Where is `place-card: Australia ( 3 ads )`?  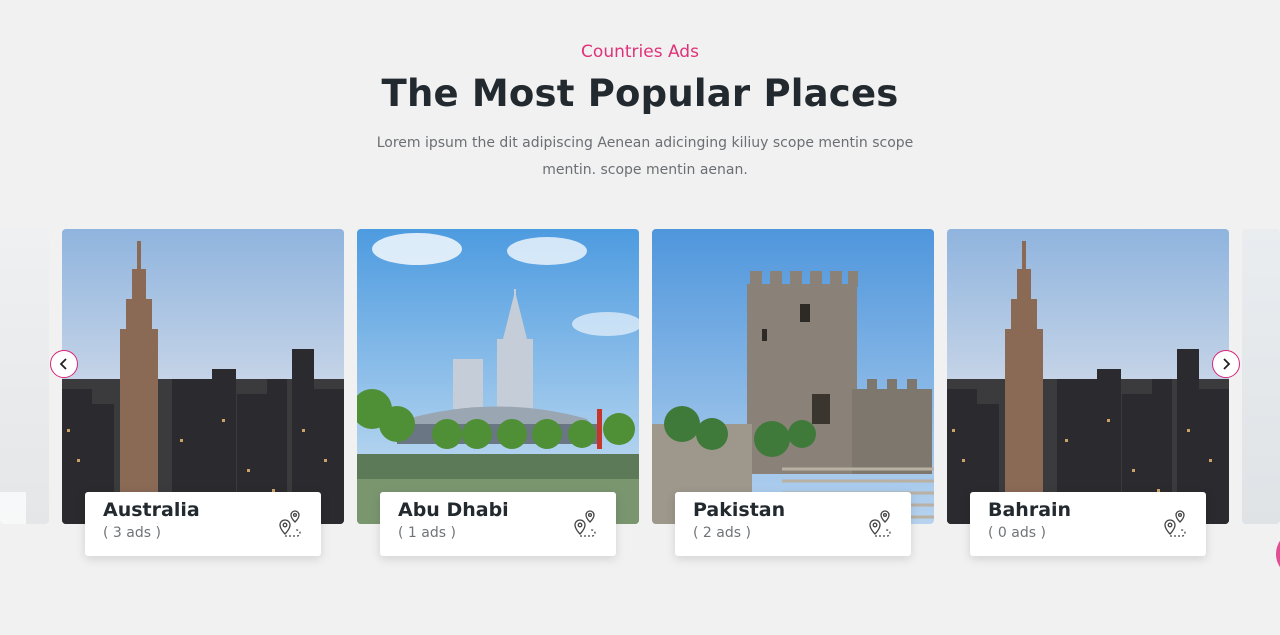
place-card: Australia ( 3 ads ) is located at coordinates (203, 392).